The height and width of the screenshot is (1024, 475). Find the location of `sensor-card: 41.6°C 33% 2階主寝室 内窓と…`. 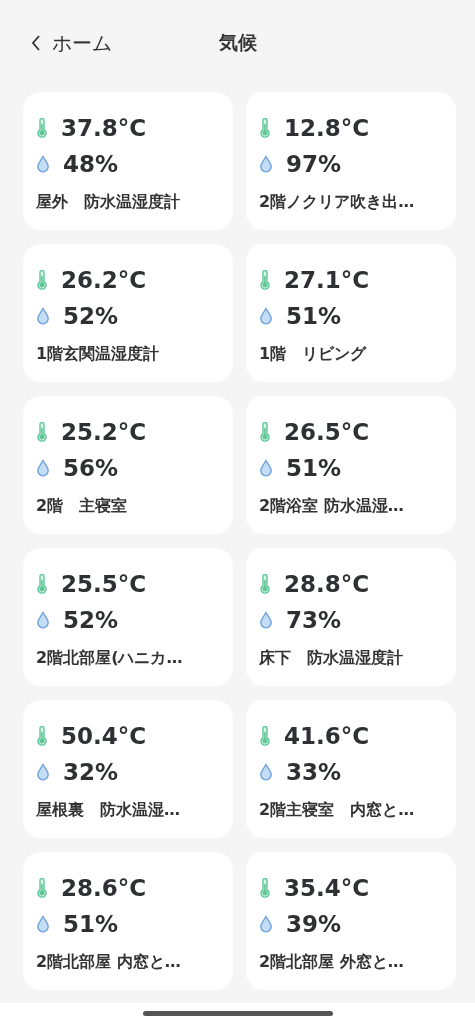

sensor-card: 41.6°C 33% 2階主寝室 内窓と… is located at coordinates (351, 769).